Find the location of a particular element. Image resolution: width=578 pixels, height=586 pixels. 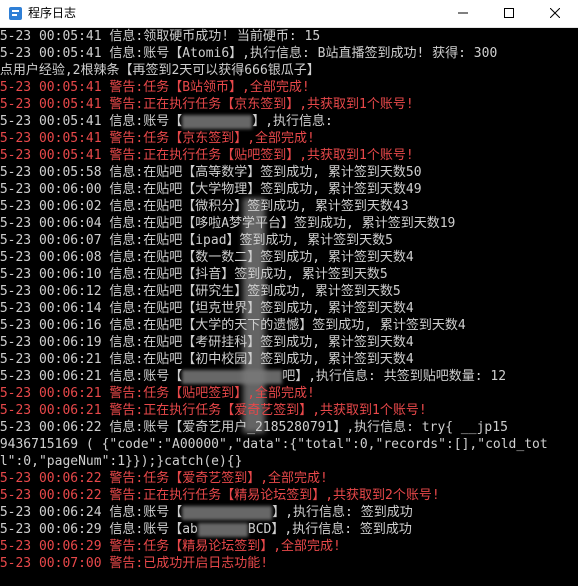

log-text: 05-23 00:05:41 信息:领取硬币成功! 当前硬币: 15 is located at coordinates (160, 36).